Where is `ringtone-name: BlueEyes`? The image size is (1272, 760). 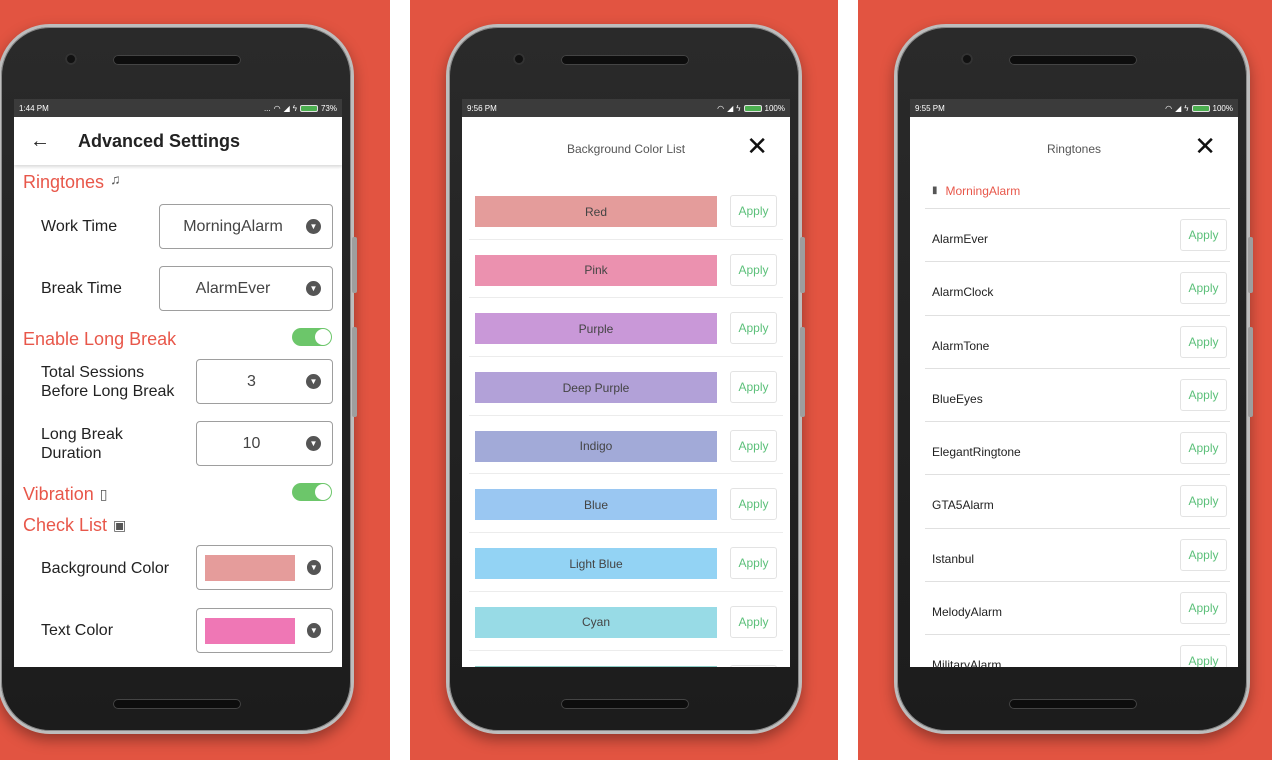
ringtone-name: BlueEyes is located at coordinates (957, 398).